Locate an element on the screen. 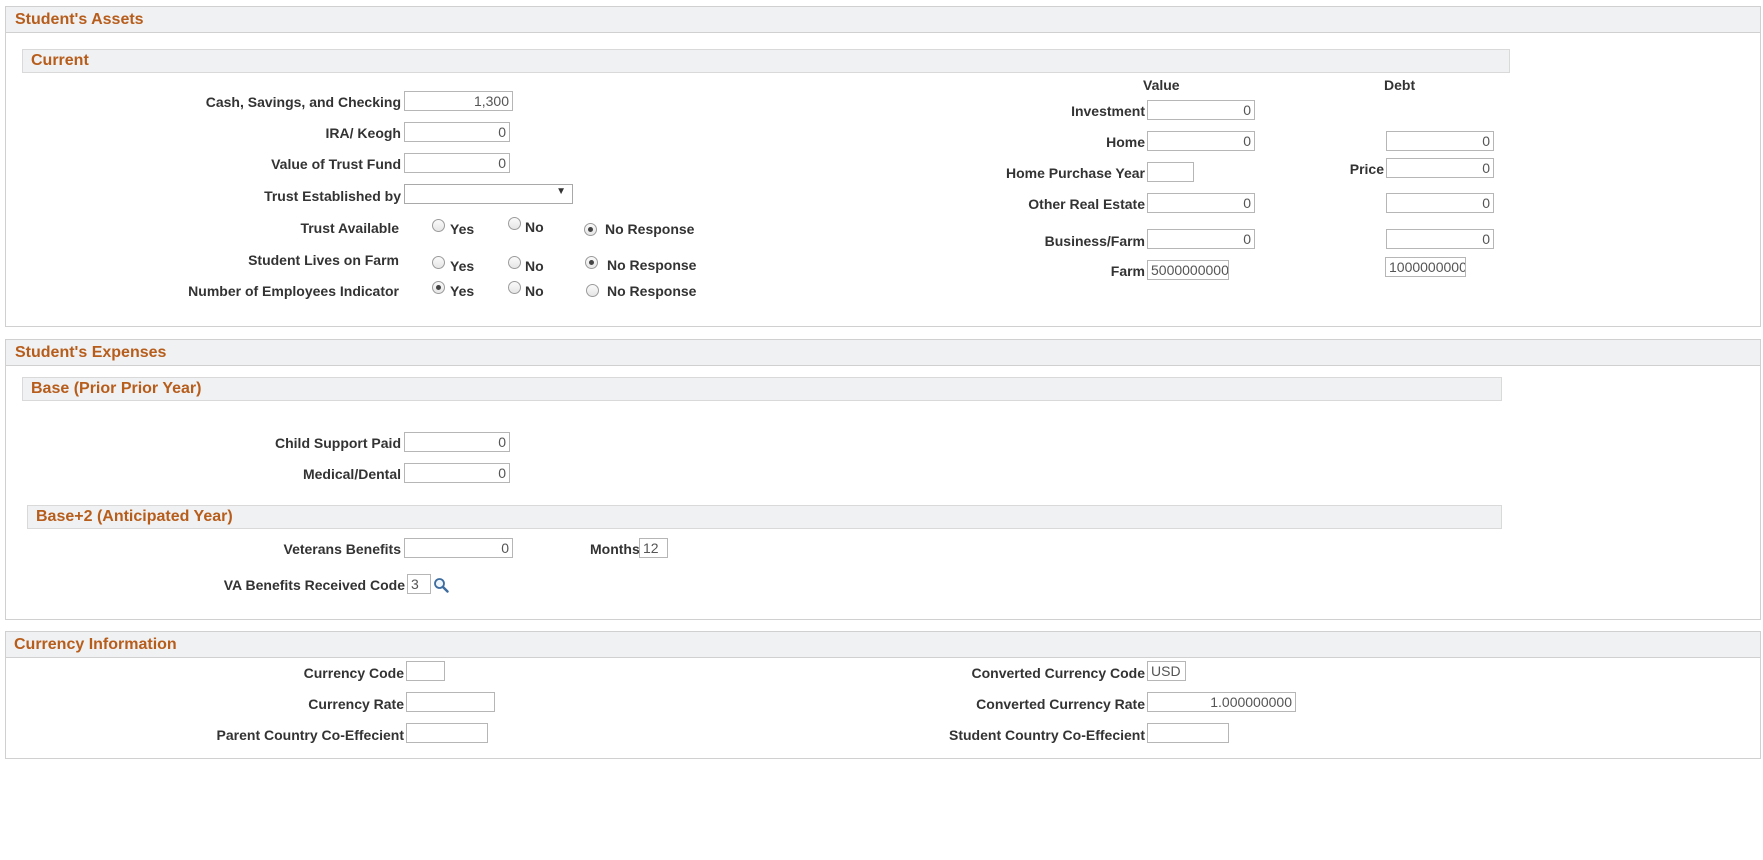  medical-input: 0 is located at coordinates (457, 473).